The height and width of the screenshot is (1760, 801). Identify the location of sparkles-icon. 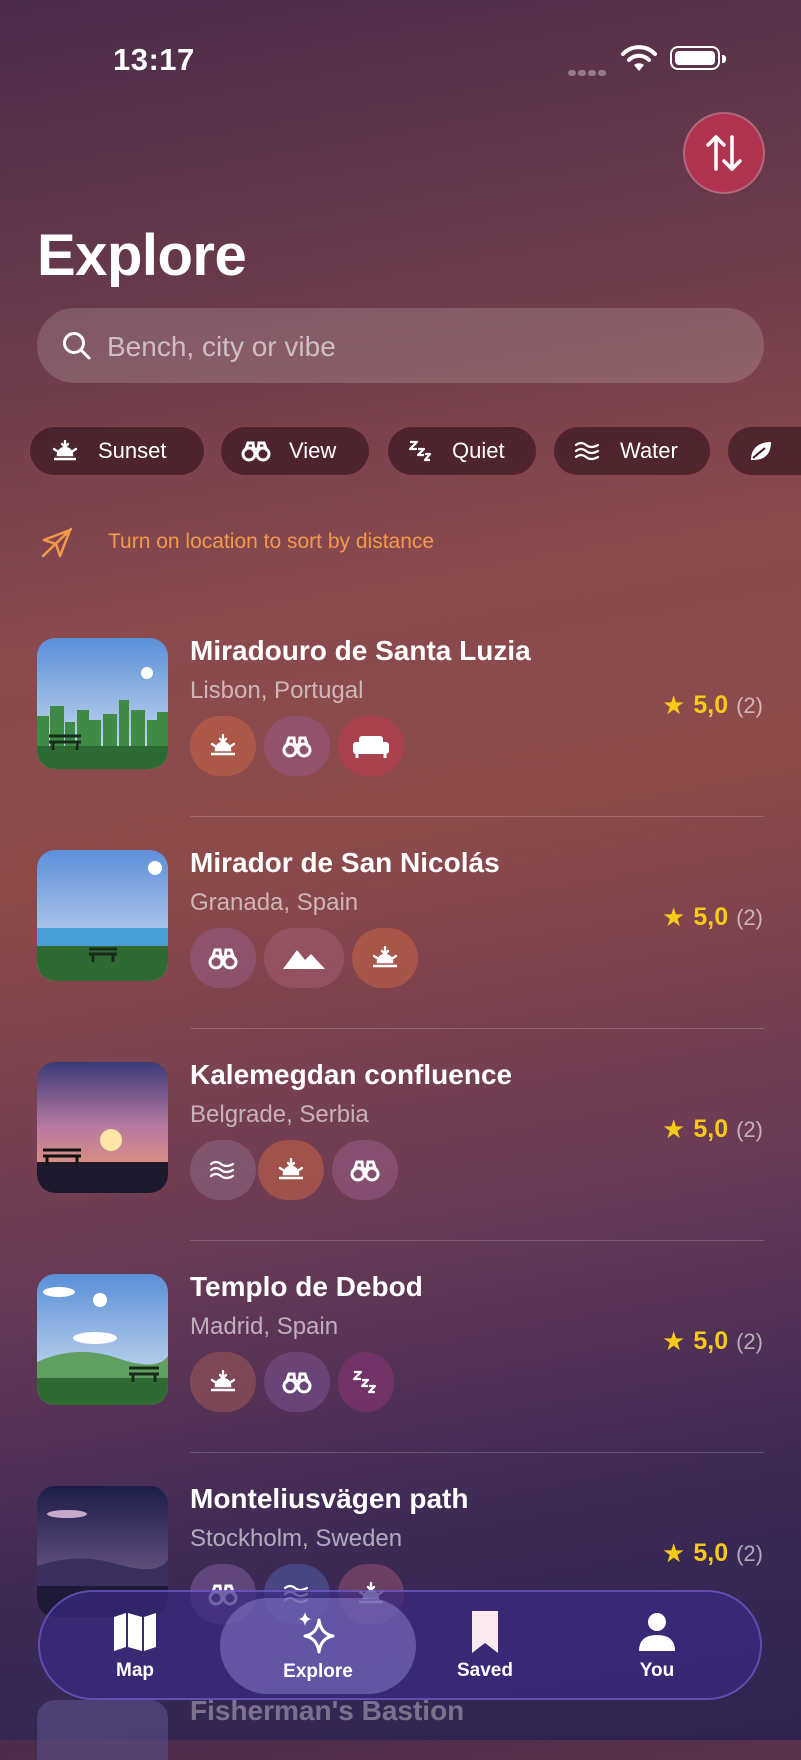
(318, 1633).